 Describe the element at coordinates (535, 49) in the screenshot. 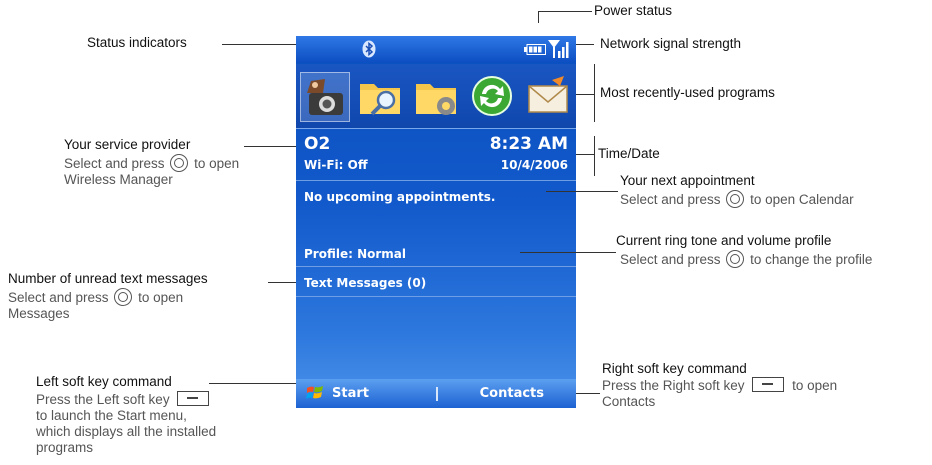

I see `battery-icon` at that location.